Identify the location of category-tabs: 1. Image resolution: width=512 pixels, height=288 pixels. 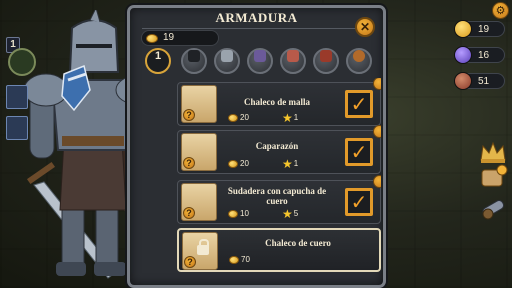
(260, 63).